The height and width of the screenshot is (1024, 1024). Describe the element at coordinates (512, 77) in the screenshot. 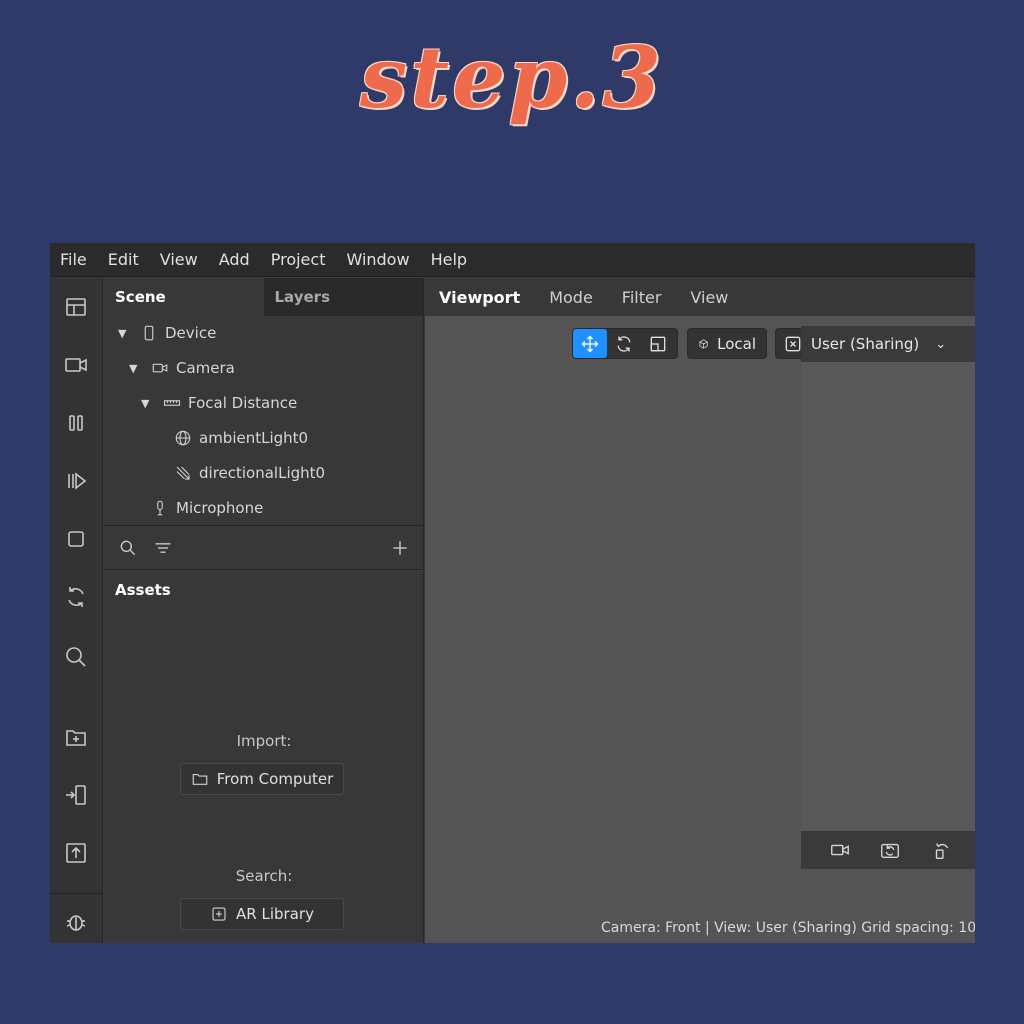

I see `step-heading: step.3` at that location.